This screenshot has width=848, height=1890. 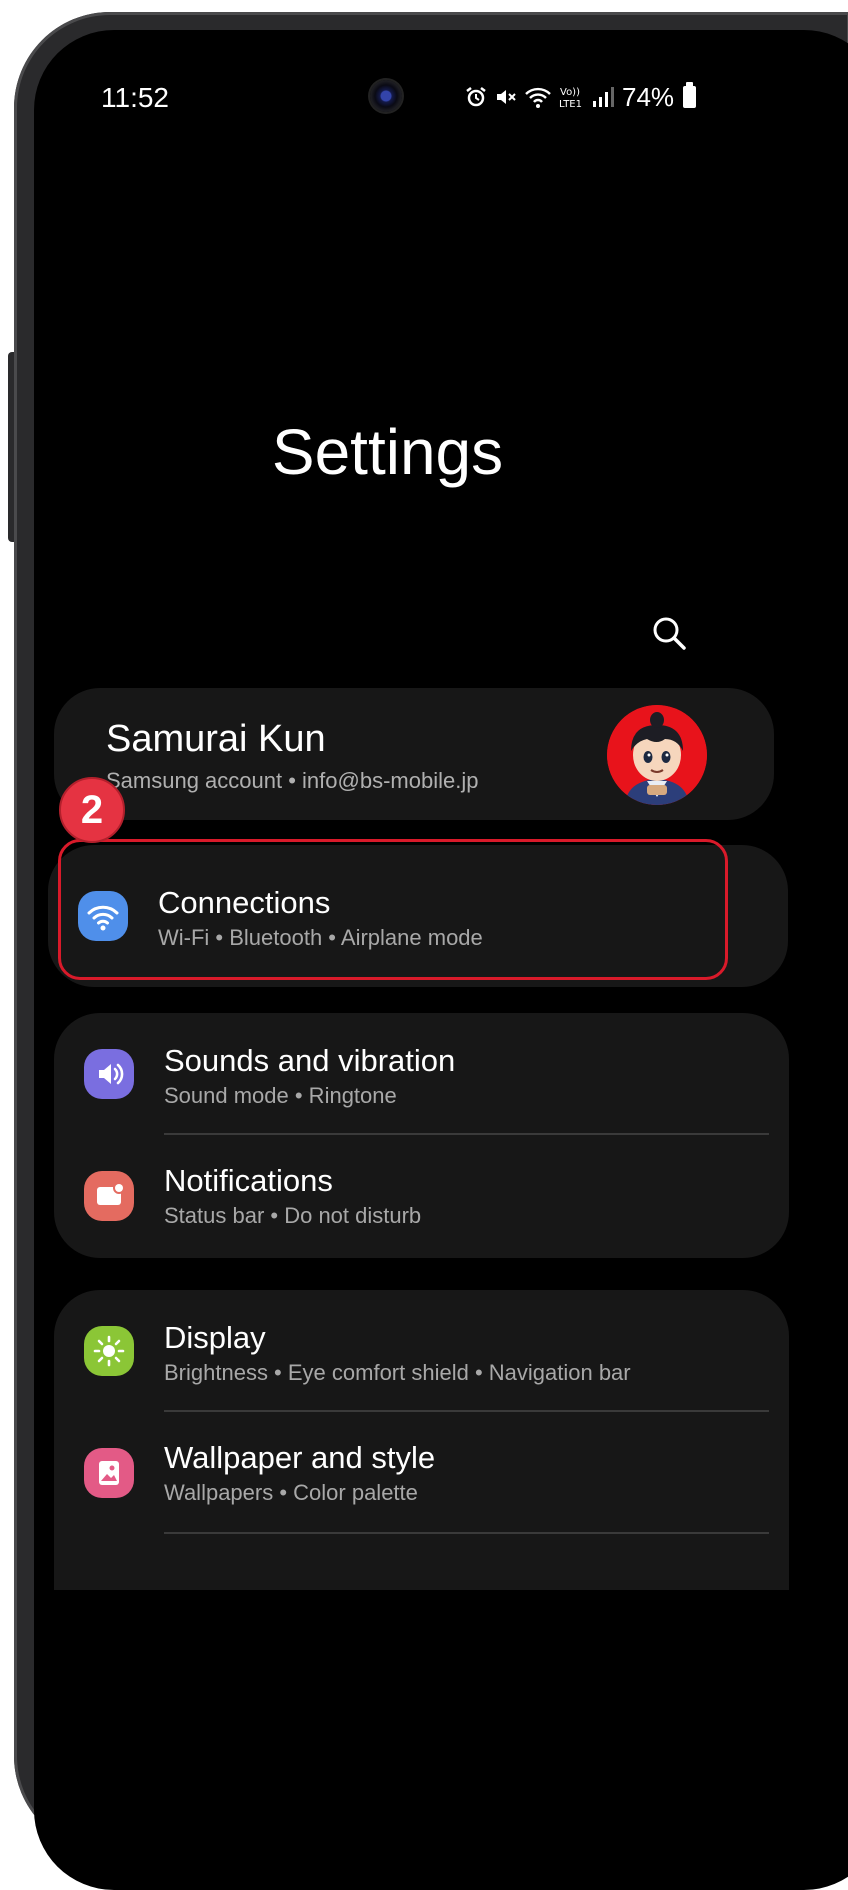 What do you see at coordinates (476, 97) in the screenshot?
I see `alarm-icon` at bounding box center [476, 97].